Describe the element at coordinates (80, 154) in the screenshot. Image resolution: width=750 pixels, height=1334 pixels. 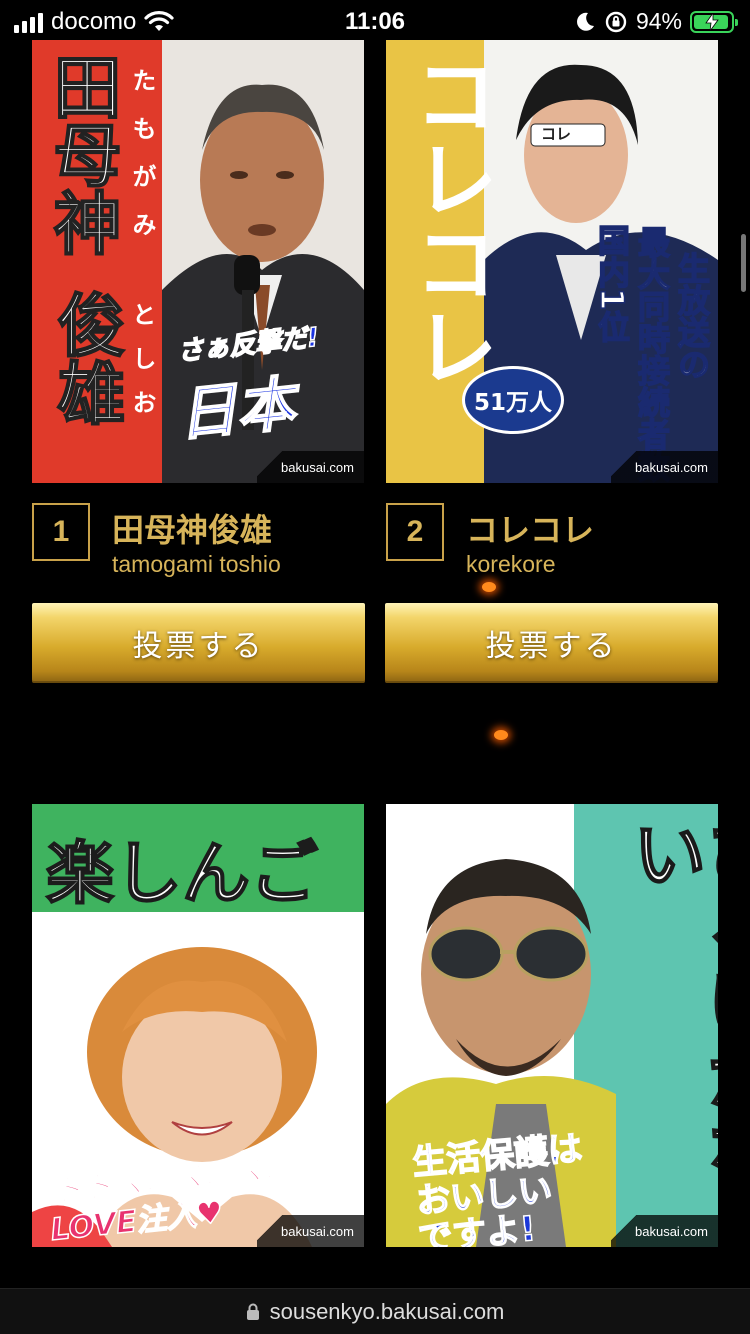
I see `poster-name-family: 田母神` at that location.